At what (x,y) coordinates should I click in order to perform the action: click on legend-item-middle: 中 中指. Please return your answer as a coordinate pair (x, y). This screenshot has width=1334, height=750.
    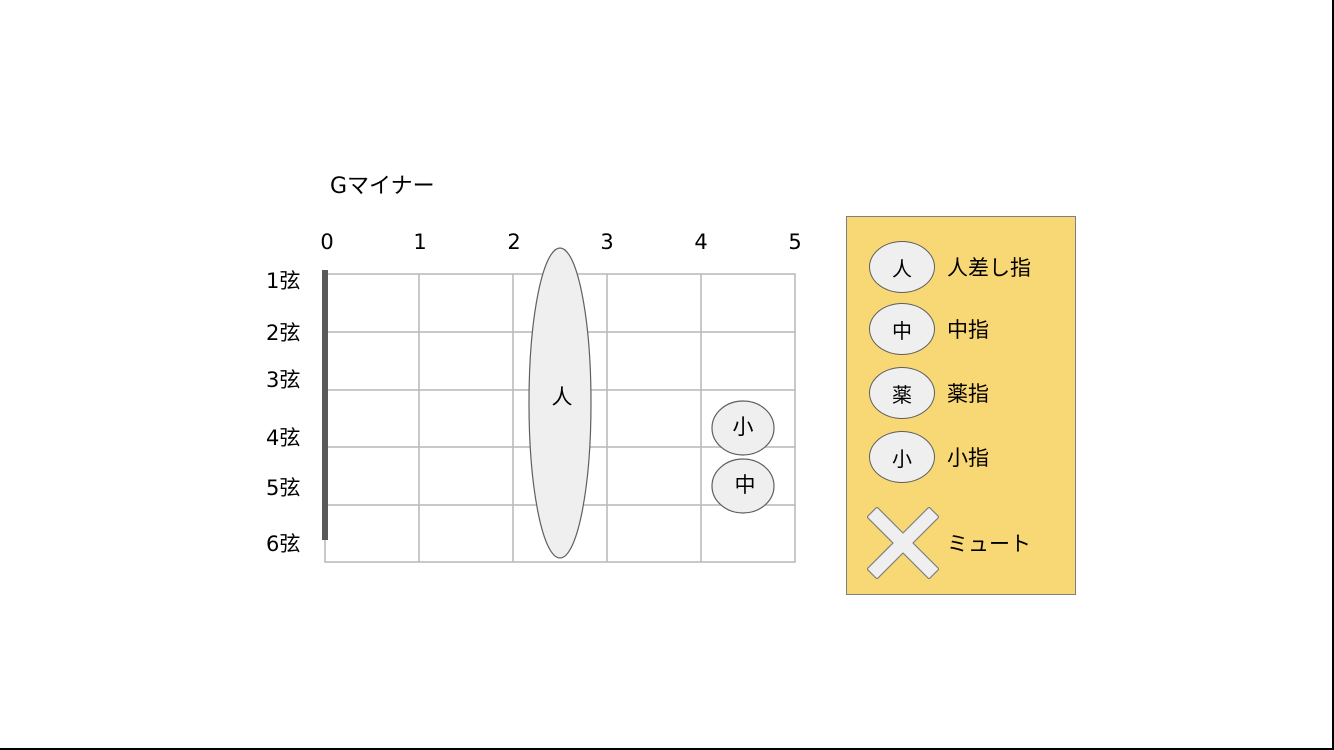
    Looking at the image, I should click on (929, 329).